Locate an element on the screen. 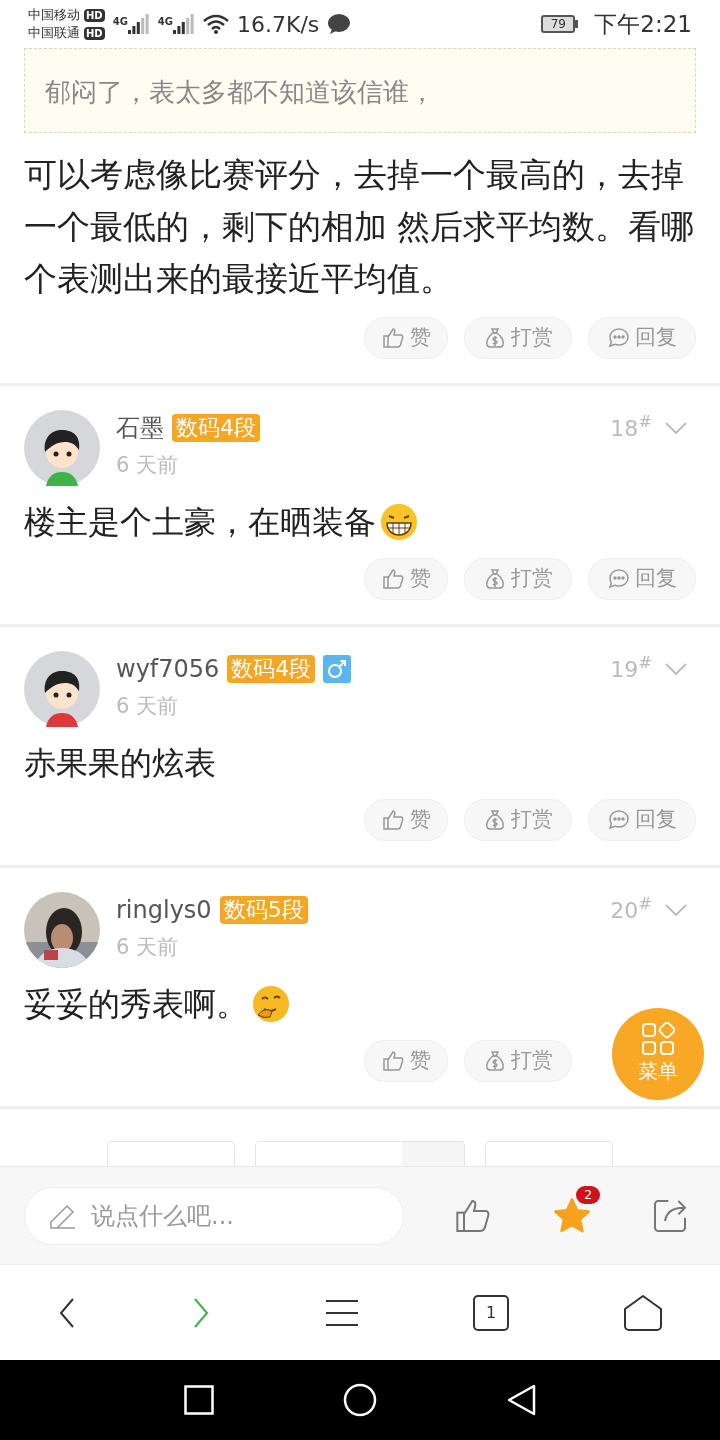 The height and width of the screenshot is (1440, 720). chat-bubble-icon is located at coordinates (339, 24).